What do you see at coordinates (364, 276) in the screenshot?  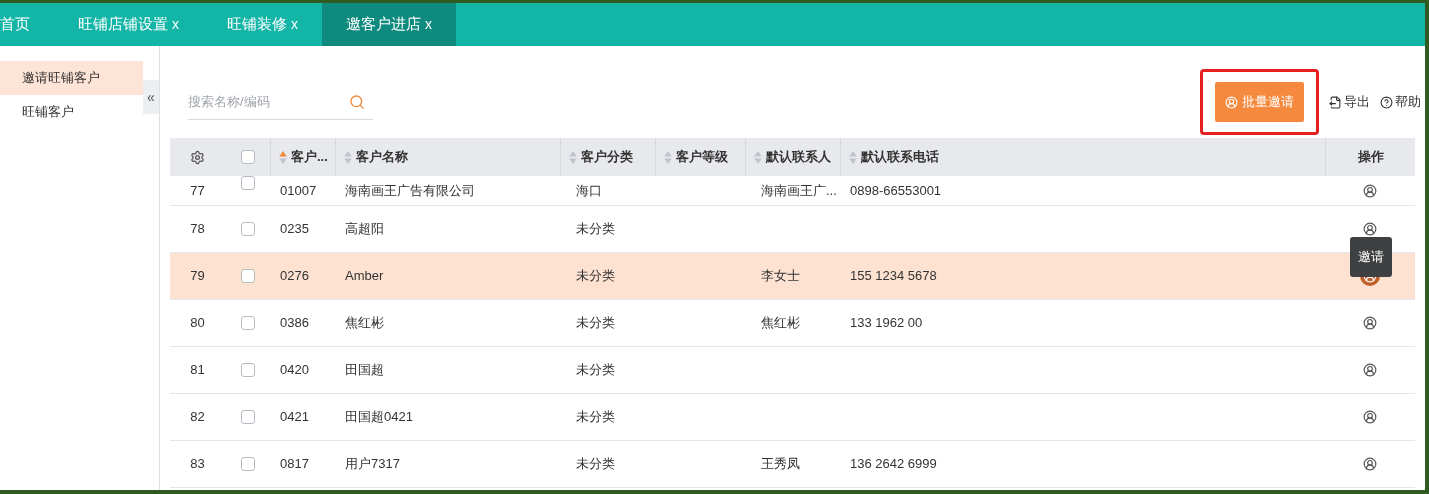 I see `table-cell-text: Amber` at bounding box center [364, 276].